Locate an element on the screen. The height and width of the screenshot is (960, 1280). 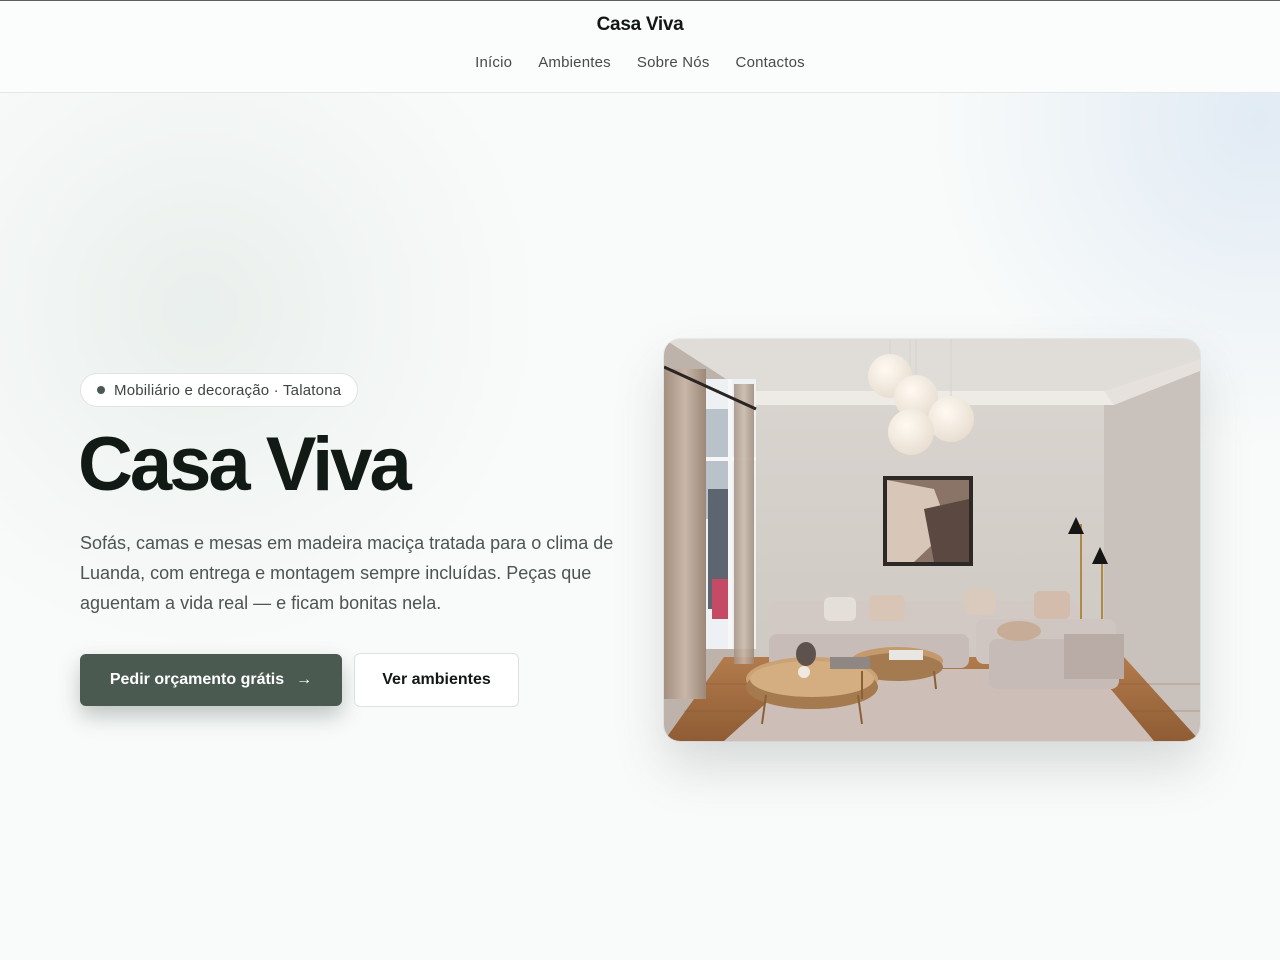
nav-link-sobre-nos: Sobre Nós is located at coordinates (673, 62).